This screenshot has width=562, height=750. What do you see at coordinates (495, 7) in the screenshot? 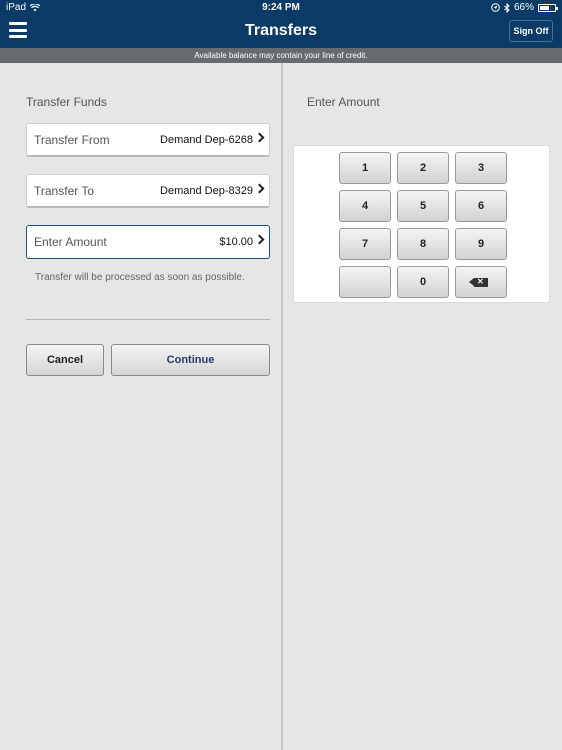
I see `location-icon` at bounding box center [495, 7].